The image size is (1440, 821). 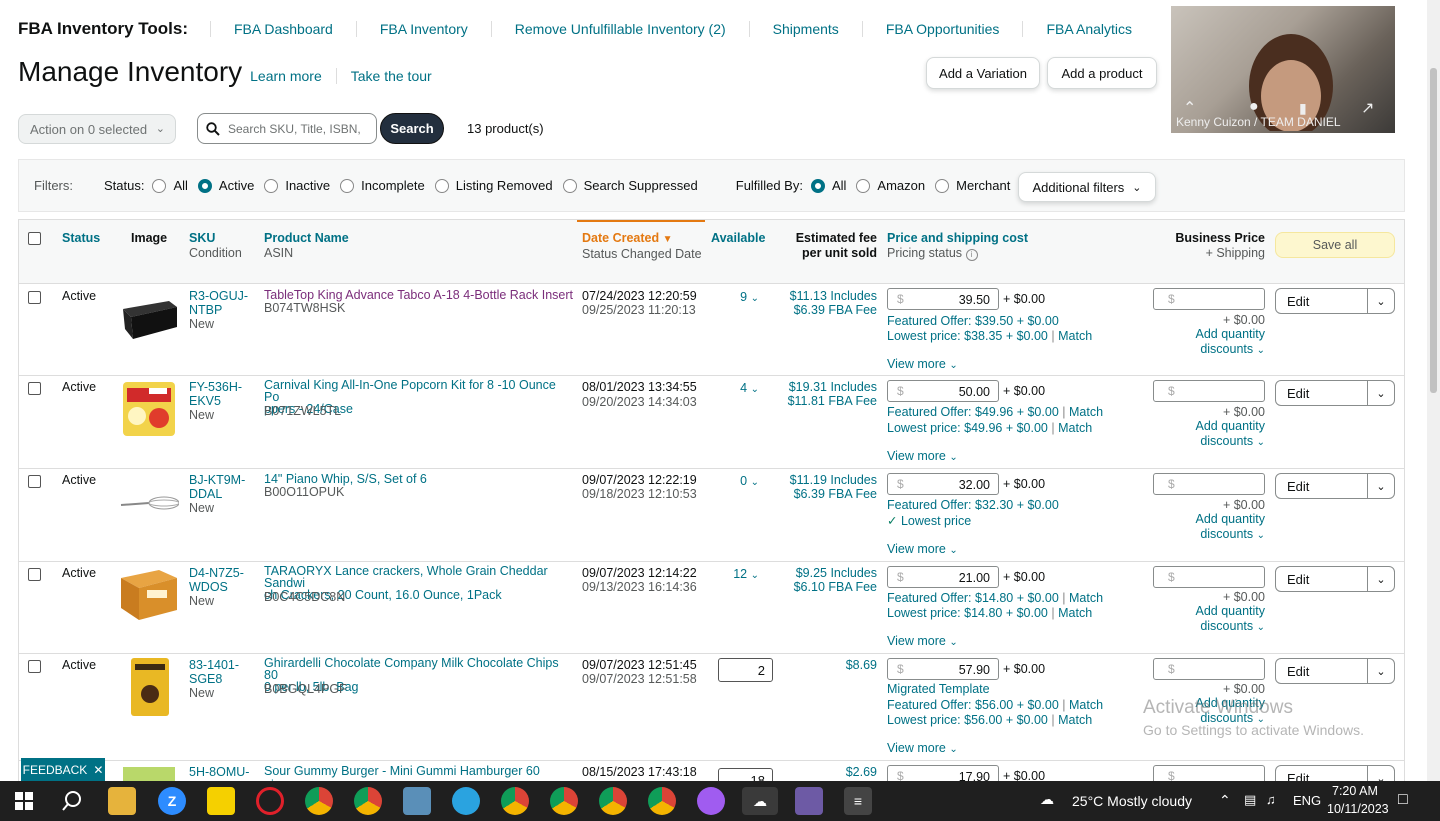 What do you see at coordinates (218, 303) in the screenshot?
I see `row-sku: R3-OGUJ- NTBP` at bounding box center [218, 303].